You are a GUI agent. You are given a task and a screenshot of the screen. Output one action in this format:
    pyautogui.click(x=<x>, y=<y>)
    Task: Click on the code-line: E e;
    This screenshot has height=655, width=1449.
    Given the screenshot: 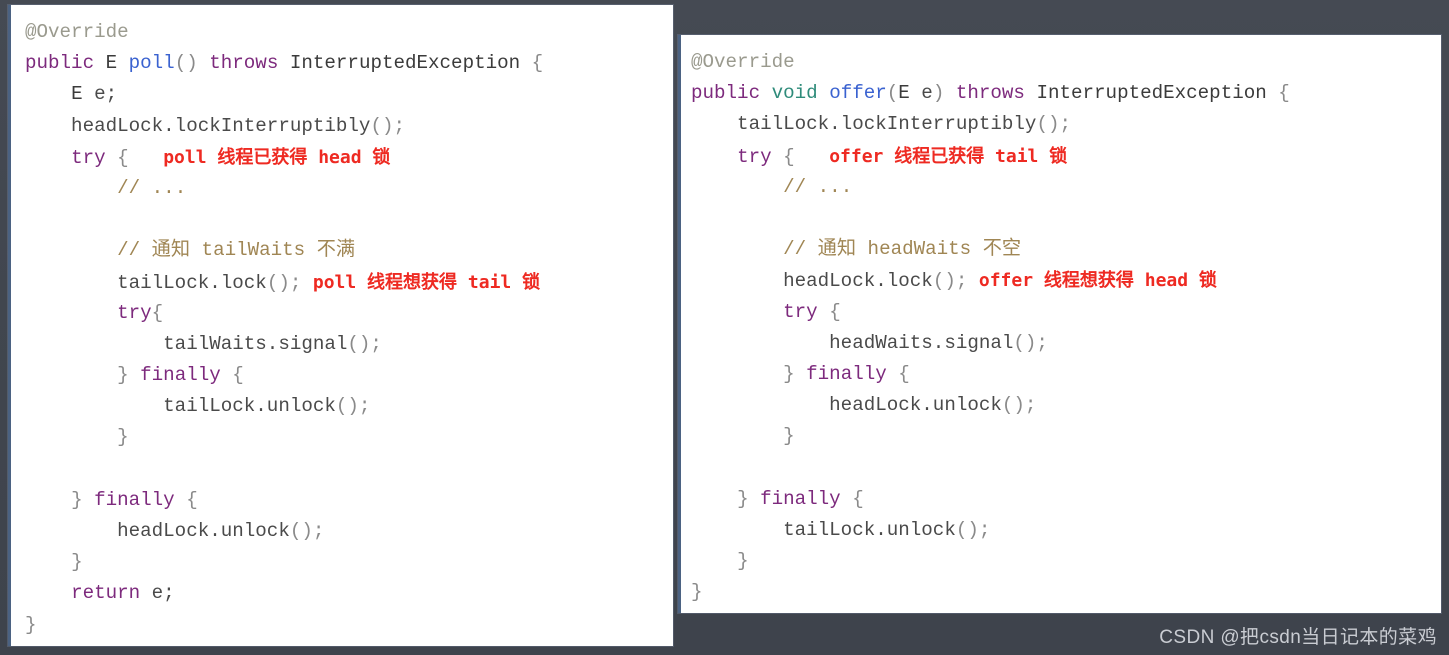 What is the action you would take?
    pyautogui.click(x=349, y=94)
    